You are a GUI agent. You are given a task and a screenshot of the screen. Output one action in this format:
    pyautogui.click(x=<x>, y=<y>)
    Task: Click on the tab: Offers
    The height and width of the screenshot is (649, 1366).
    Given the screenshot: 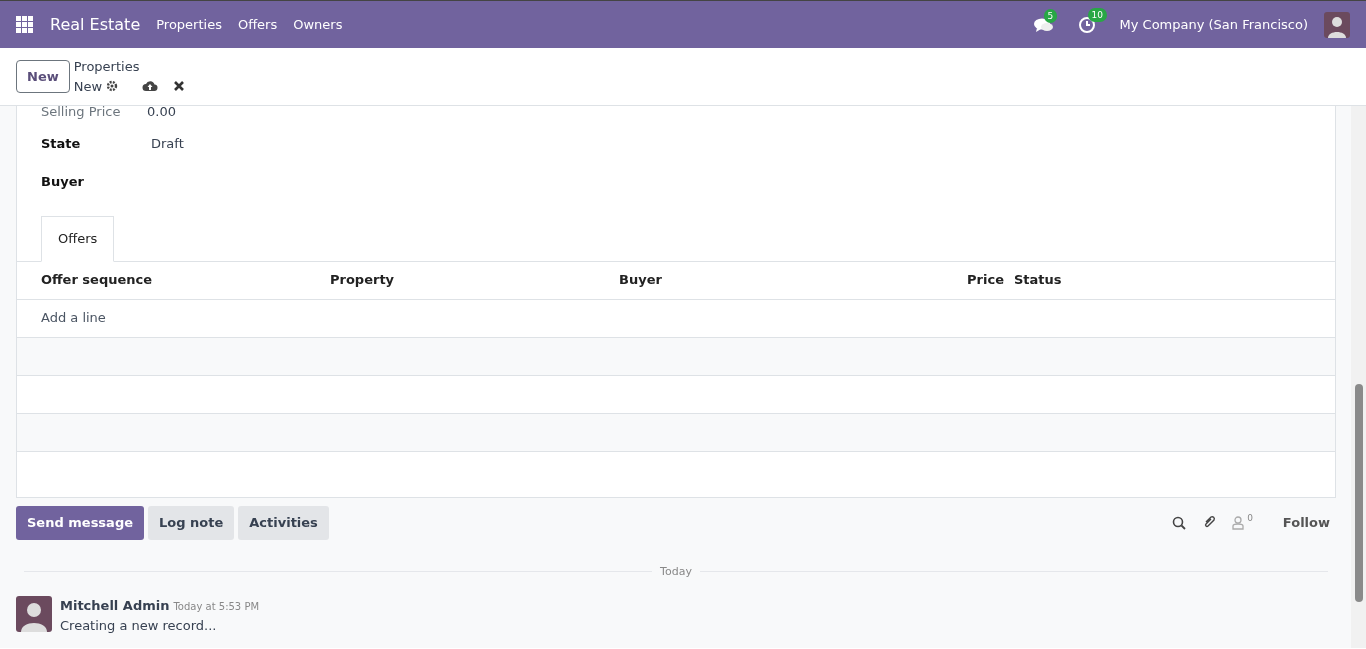 What is the action you would take?
    pyautogui.click(x=78, y=239)
    